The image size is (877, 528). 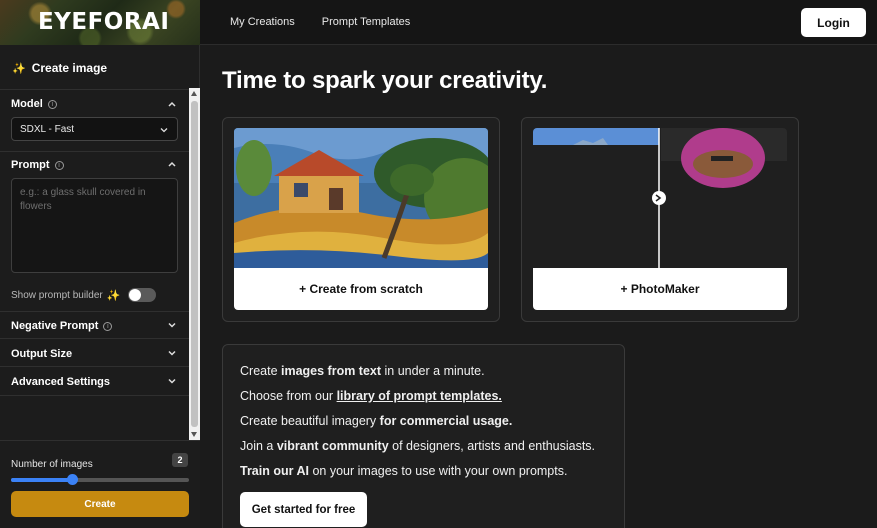 I want to click on number-of-images-value: 2, so click(x=180, y=460).